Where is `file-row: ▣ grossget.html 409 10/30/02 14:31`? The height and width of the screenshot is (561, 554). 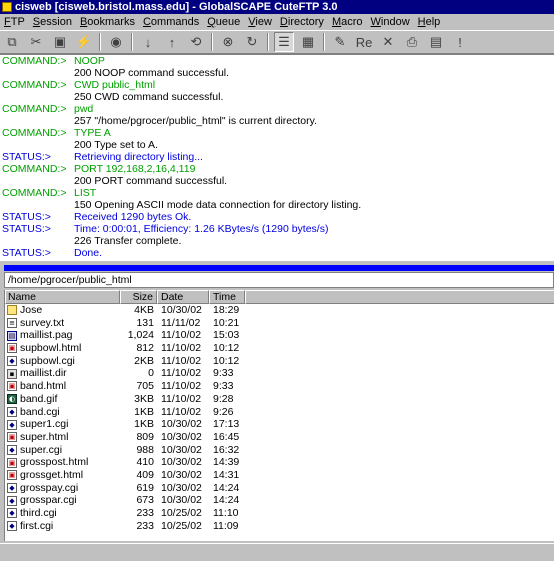 file-row: ▣ grossget.html 409 10/30/02 14:31 is located at coordinates (279, 475).